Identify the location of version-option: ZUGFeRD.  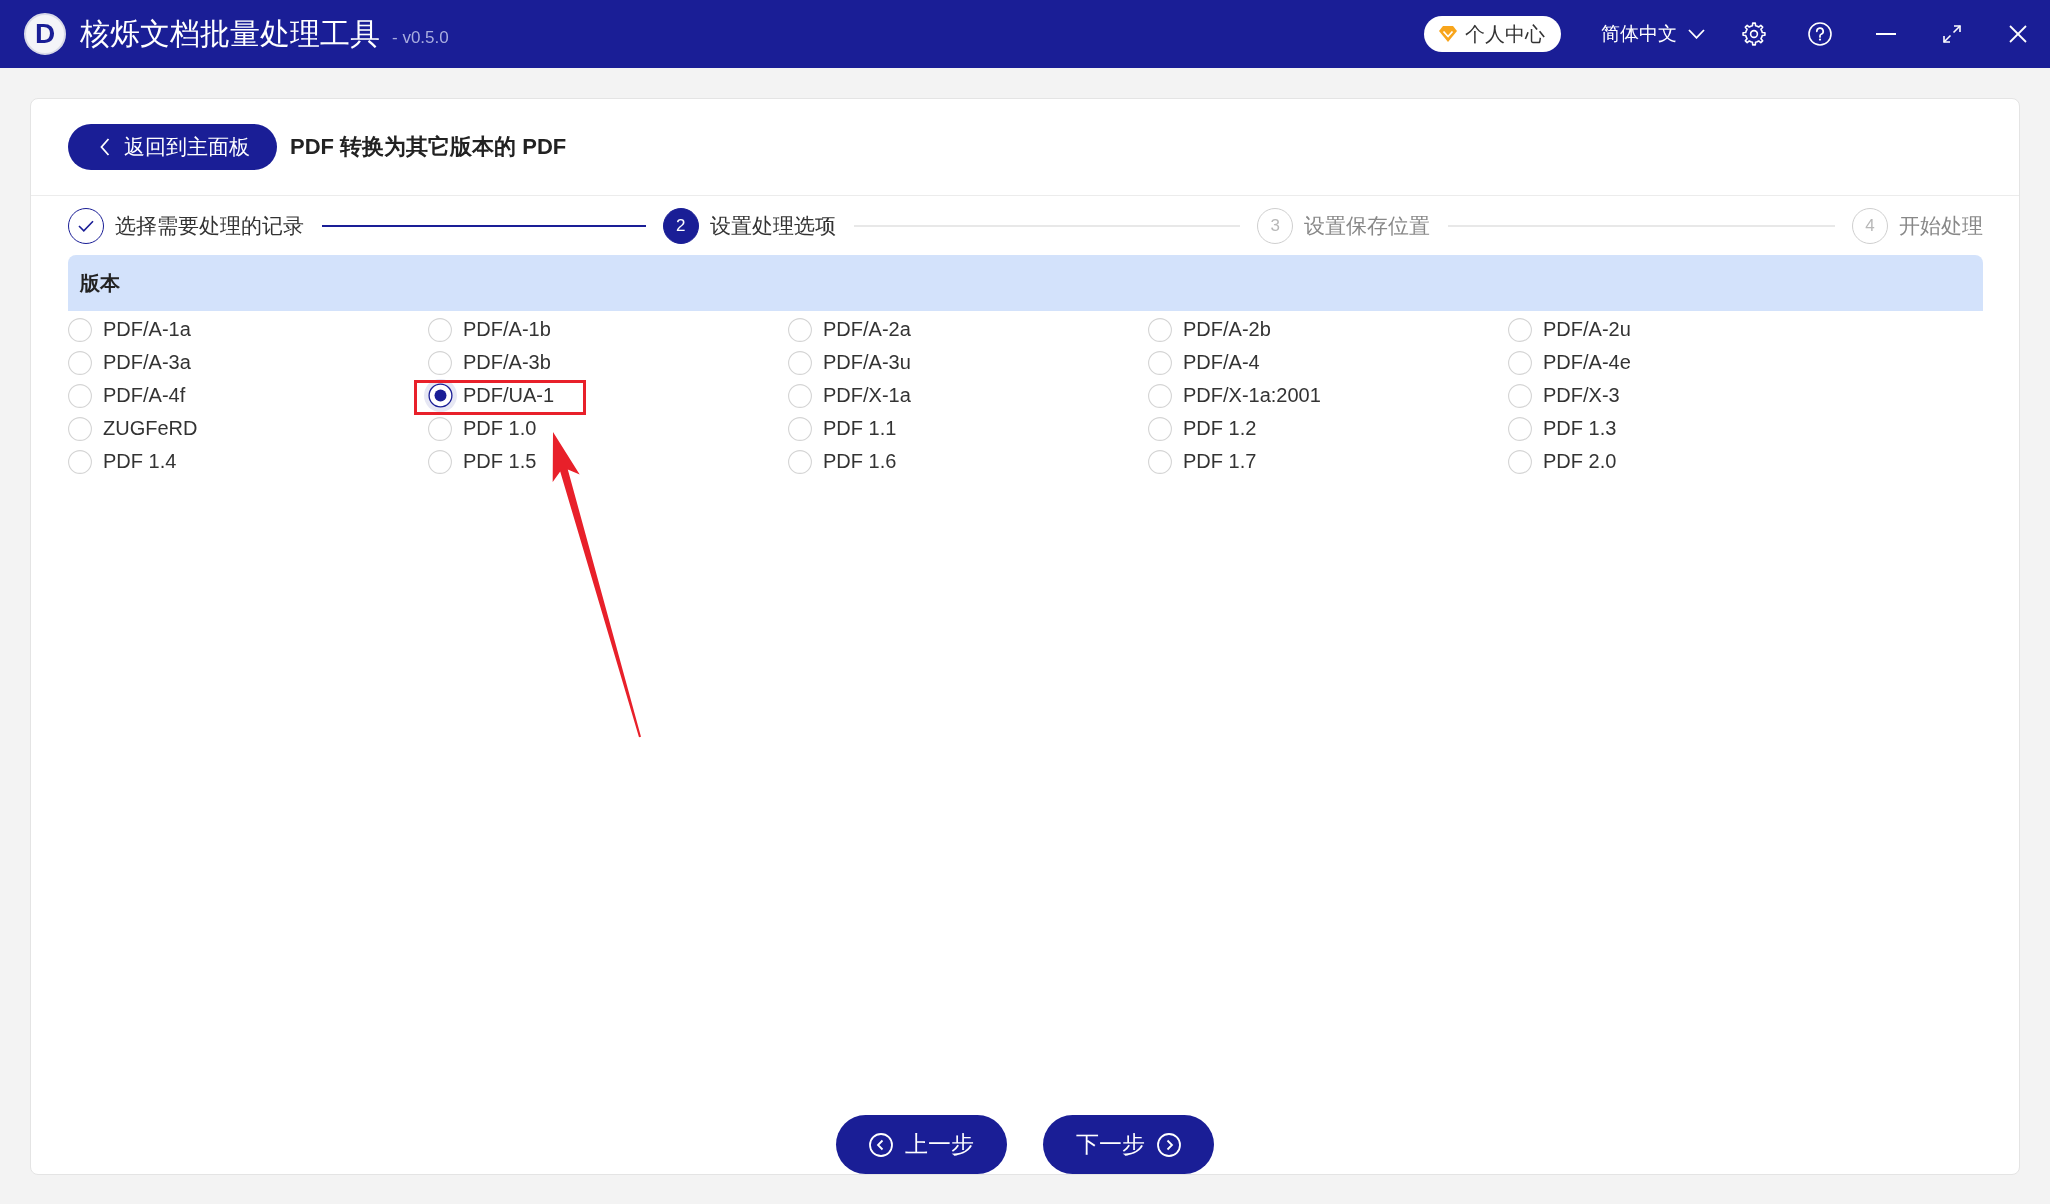
(133, 428).